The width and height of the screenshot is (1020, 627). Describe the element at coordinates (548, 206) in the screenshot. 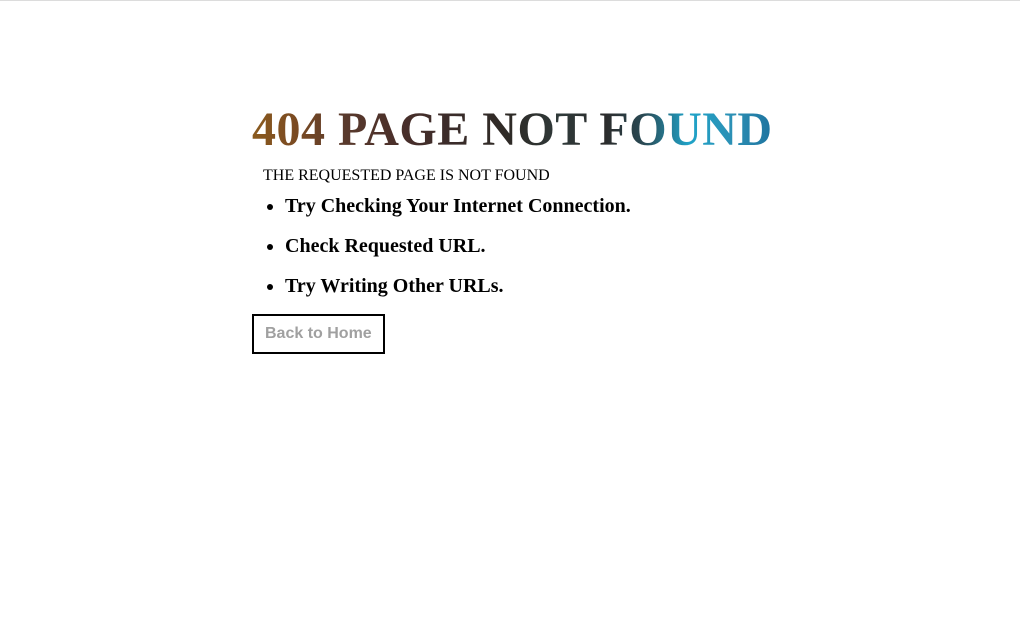

I see `list-item: Try Checking Your Internet Connection.` at that location.